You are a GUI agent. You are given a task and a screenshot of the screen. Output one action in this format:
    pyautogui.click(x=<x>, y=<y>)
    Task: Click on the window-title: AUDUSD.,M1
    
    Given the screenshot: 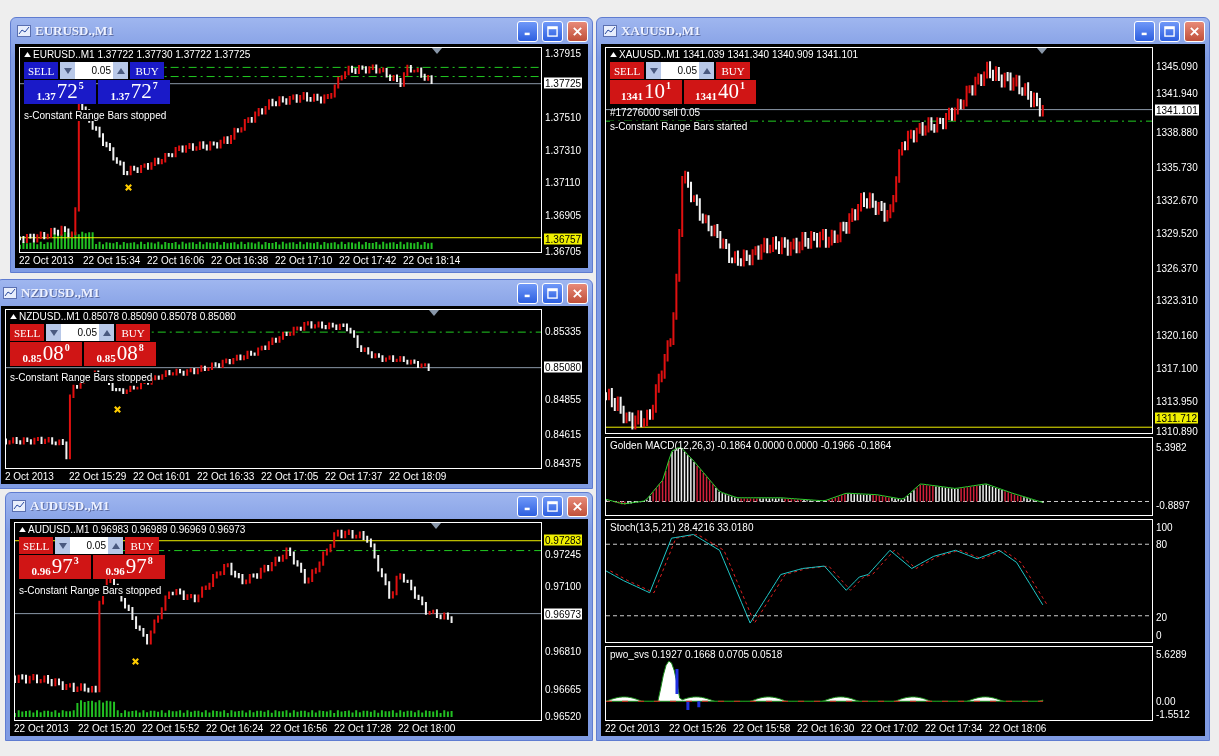 What is the action you would take?
    pyautogui.click(x=70, y=506)
    